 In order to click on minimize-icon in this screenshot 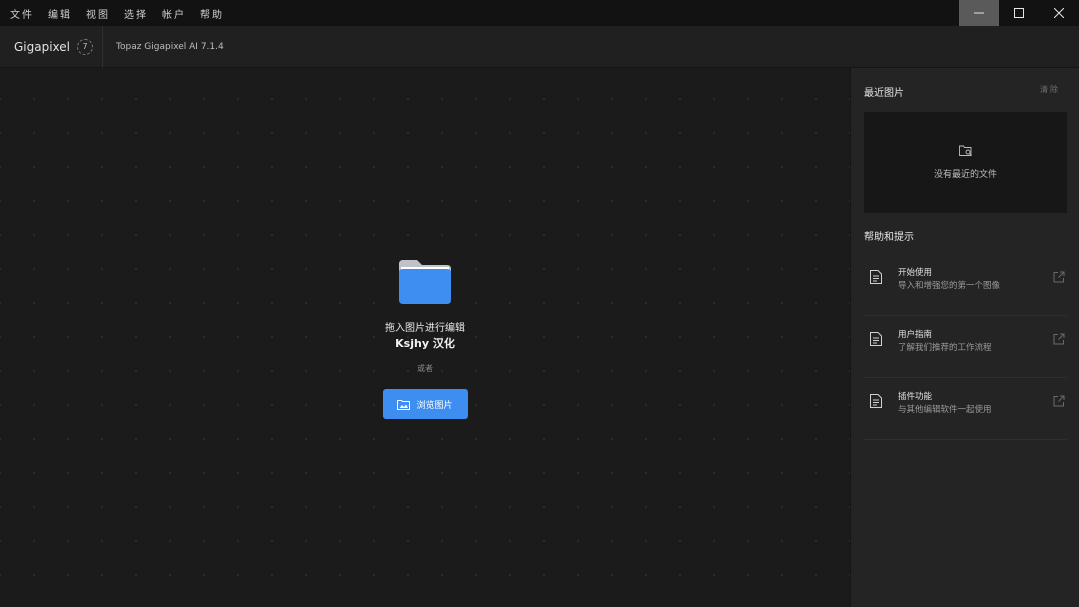, I will do `click(979, 13)`.